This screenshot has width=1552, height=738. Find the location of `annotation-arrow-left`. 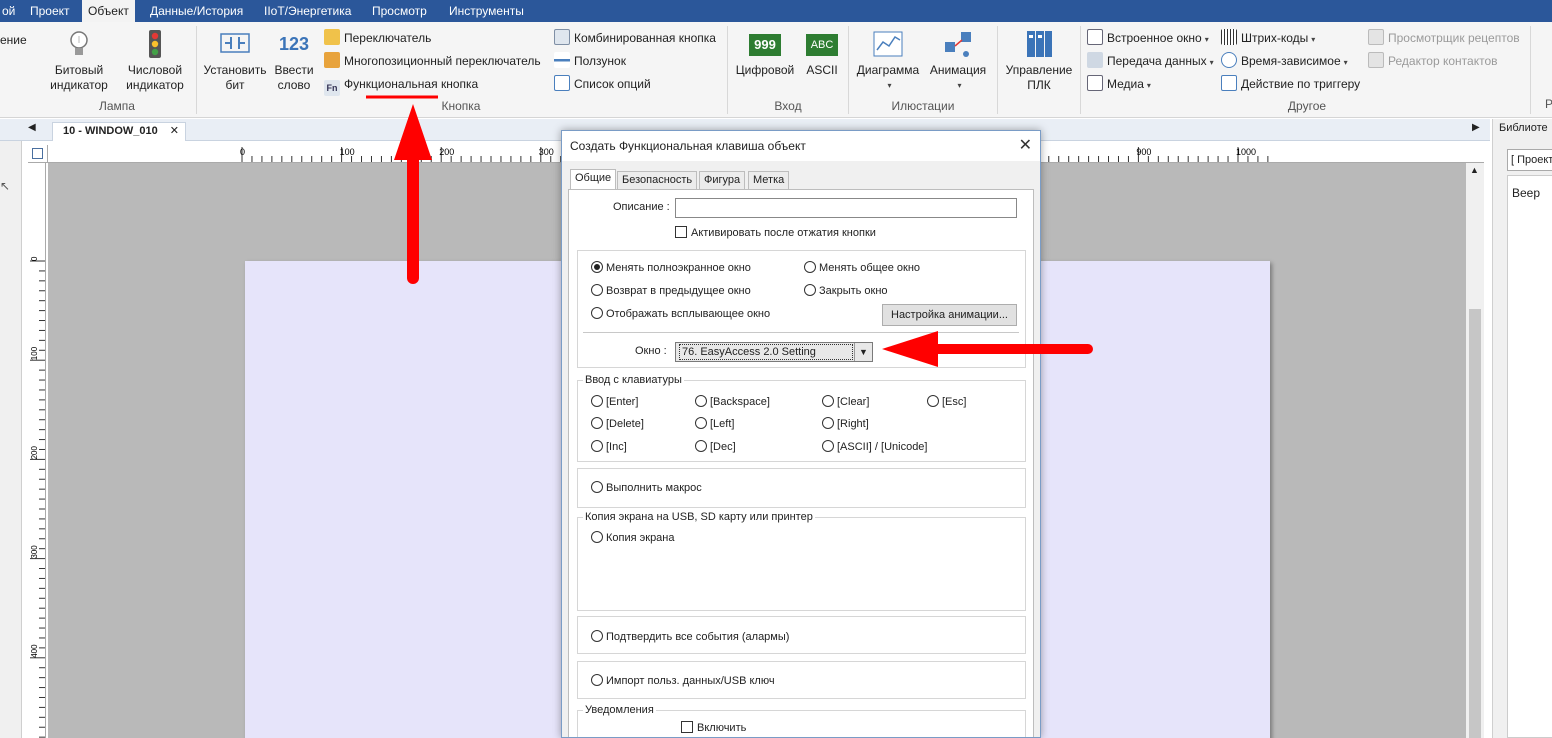

annotation-arrow-left is located at coordinates (987, 349).